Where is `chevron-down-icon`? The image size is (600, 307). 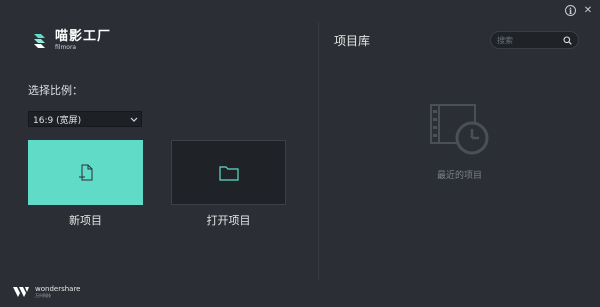
chevron-down-icon is located at coordinates (134, 119).